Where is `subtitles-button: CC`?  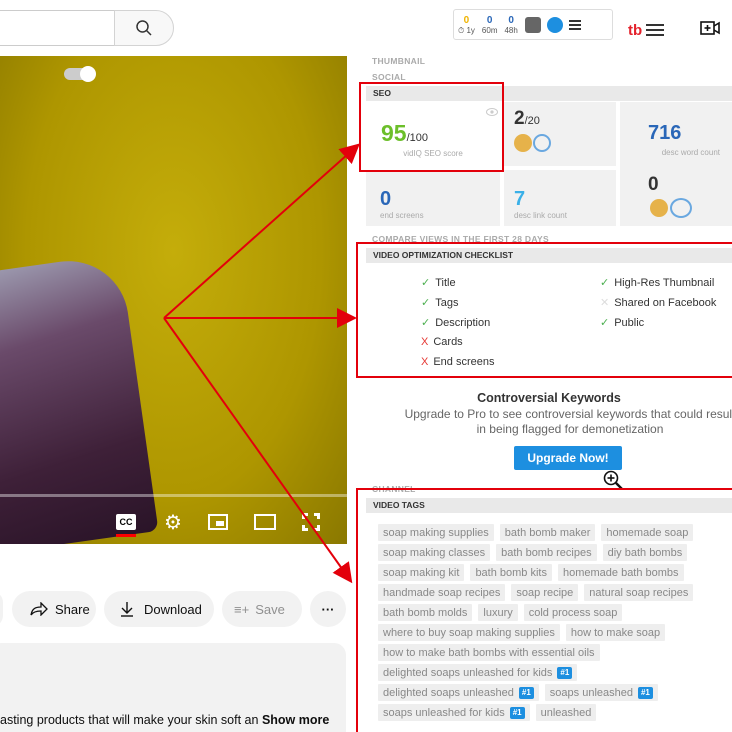
subtitles-button: CC is located at coordinates (126, 522).